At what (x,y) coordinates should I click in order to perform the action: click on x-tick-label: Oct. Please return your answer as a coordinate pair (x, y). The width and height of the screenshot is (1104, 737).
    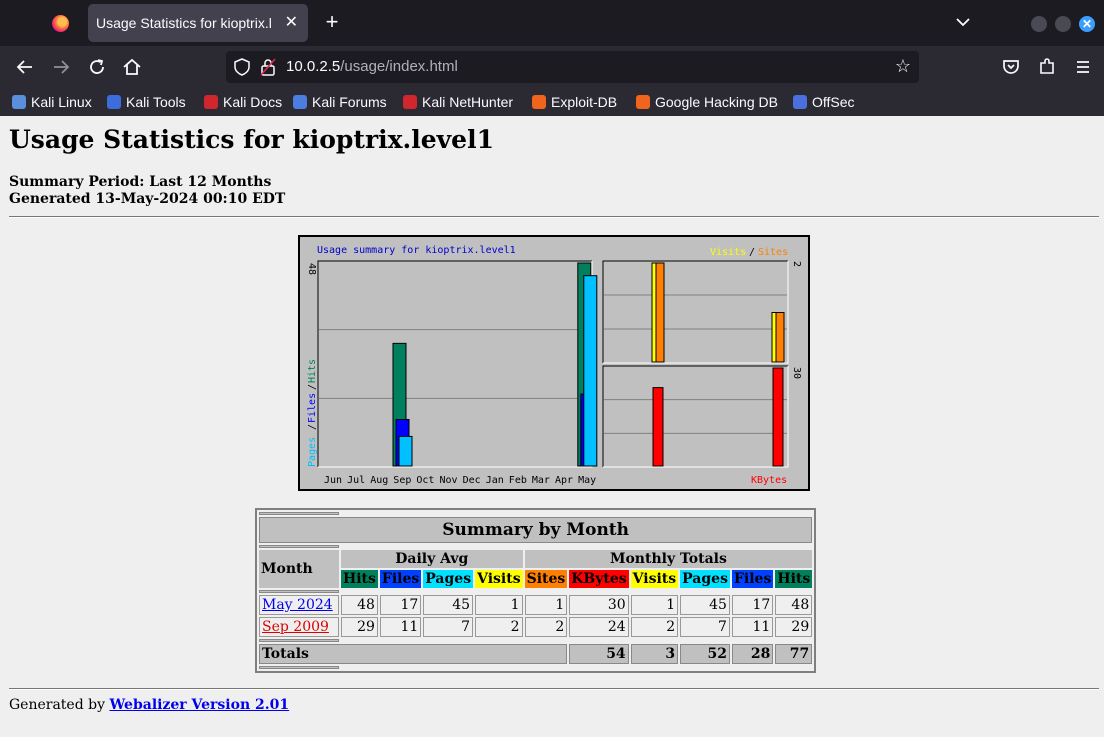
    Looking at the image, I should click on (425, 480).